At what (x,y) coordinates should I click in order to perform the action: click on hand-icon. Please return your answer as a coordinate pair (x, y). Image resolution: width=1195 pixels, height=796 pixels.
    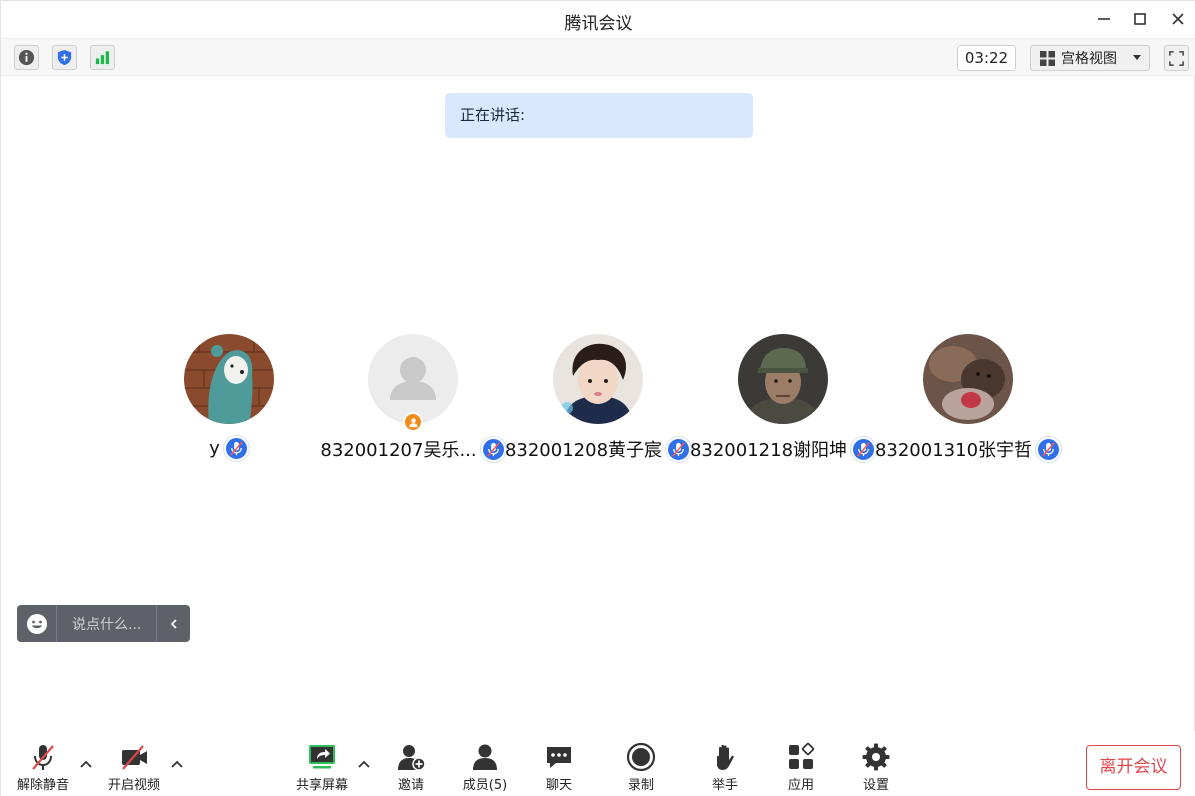
    Looking at the image, I should click on (725, 757).